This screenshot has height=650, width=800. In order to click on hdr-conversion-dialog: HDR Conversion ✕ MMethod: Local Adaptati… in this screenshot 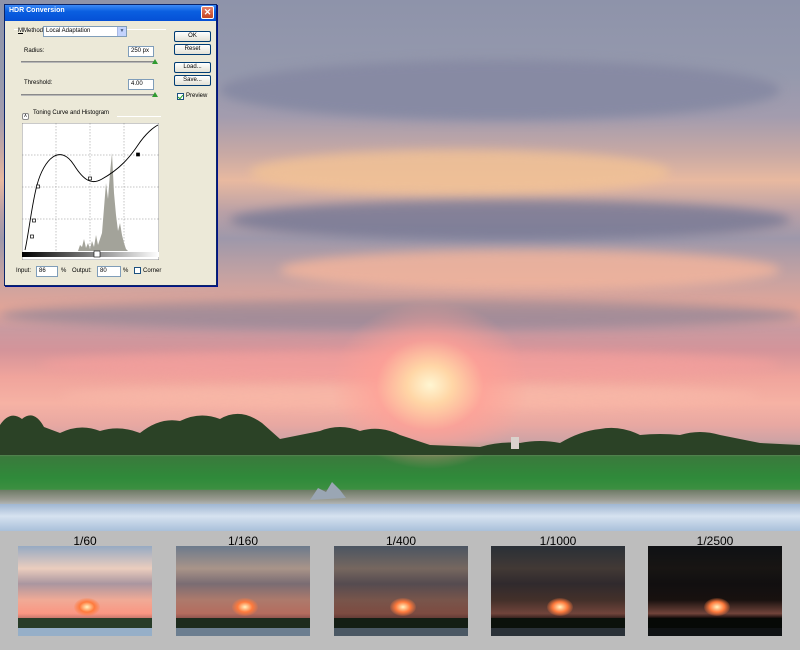, I will do `click(110, 145)`.